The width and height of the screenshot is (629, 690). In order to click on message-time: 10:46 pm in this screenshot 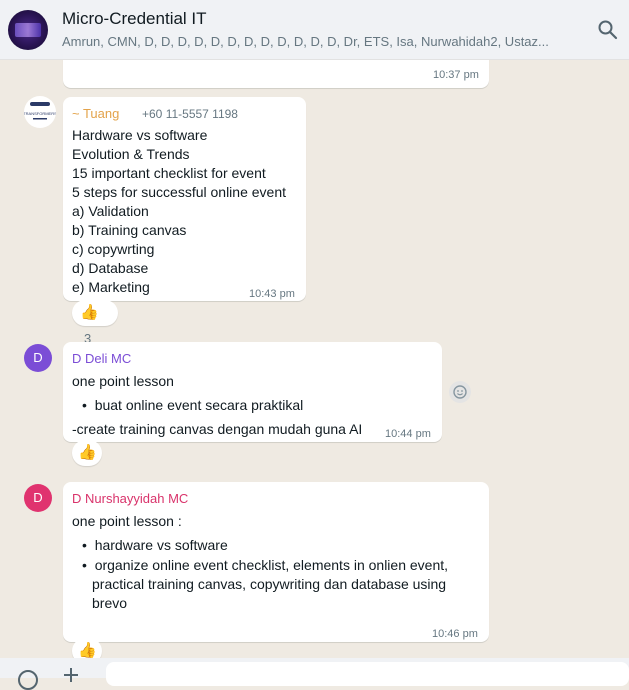, I will do `click(455, 634)`.